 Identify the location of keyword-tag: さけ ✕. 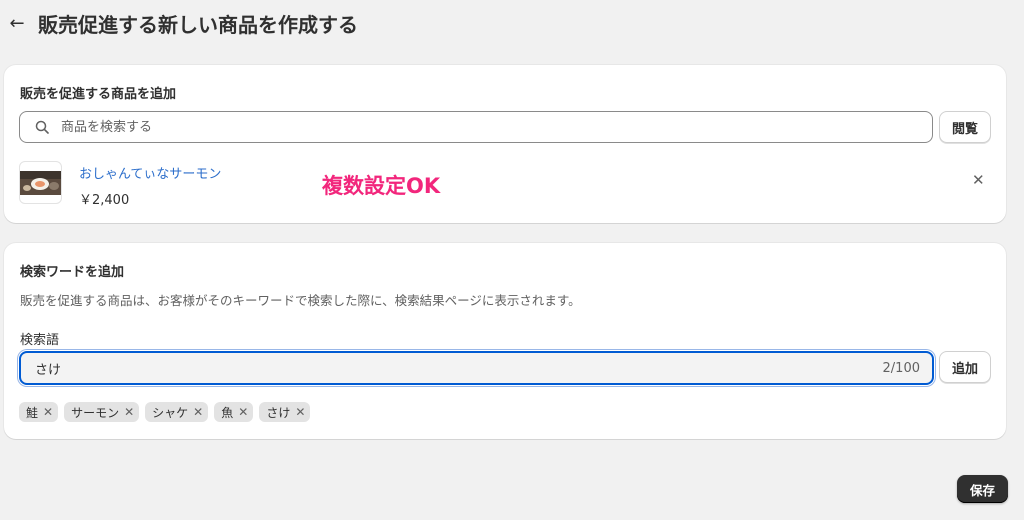
(285, 412).